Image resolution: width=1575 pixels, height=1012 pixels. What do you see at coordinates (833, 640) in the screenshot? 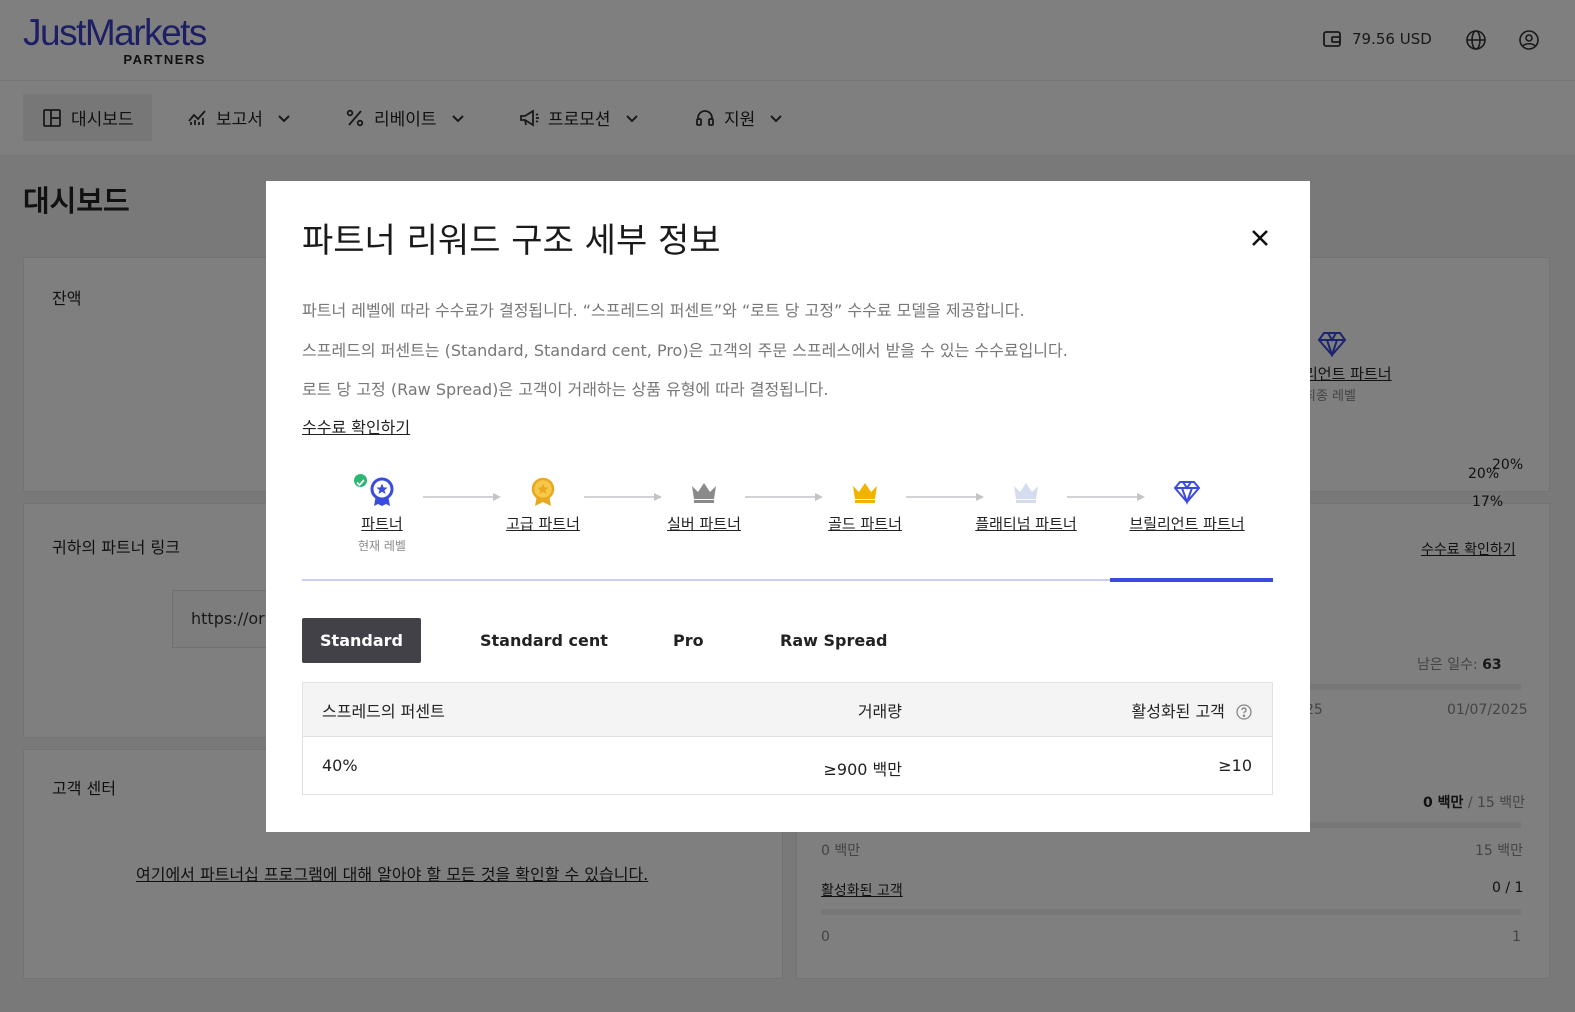
I see `tab-raw-spread: Raw Spread` at bounding box center [833, 640].